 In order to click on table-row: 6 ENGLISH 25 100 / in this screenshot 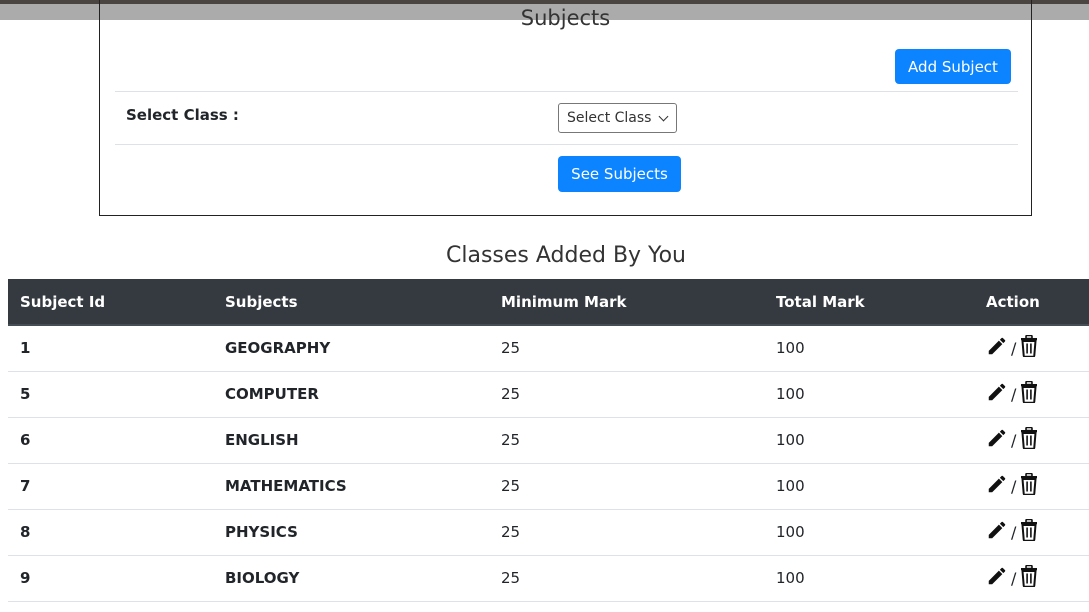, I will do `click(548, 440)`.